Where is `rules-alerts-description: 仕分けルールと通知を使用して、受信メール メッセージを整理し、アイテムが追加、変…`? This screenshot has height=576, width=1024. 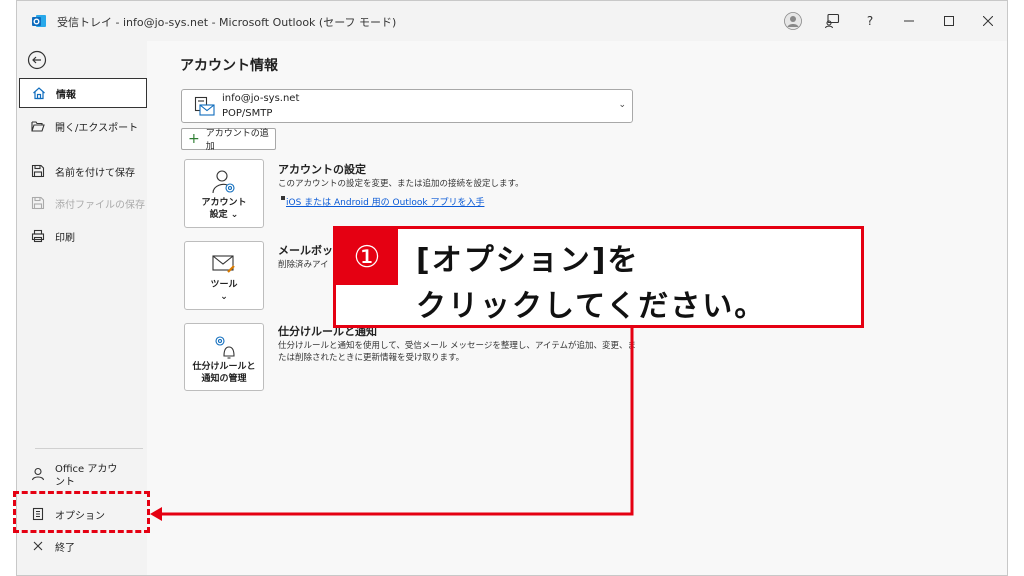
rules-alerts-description: 仕分けルールと通知を使用して、受信メール メッセージを整理し、アイテムが追加、変… is located at coordinates (457, 352).